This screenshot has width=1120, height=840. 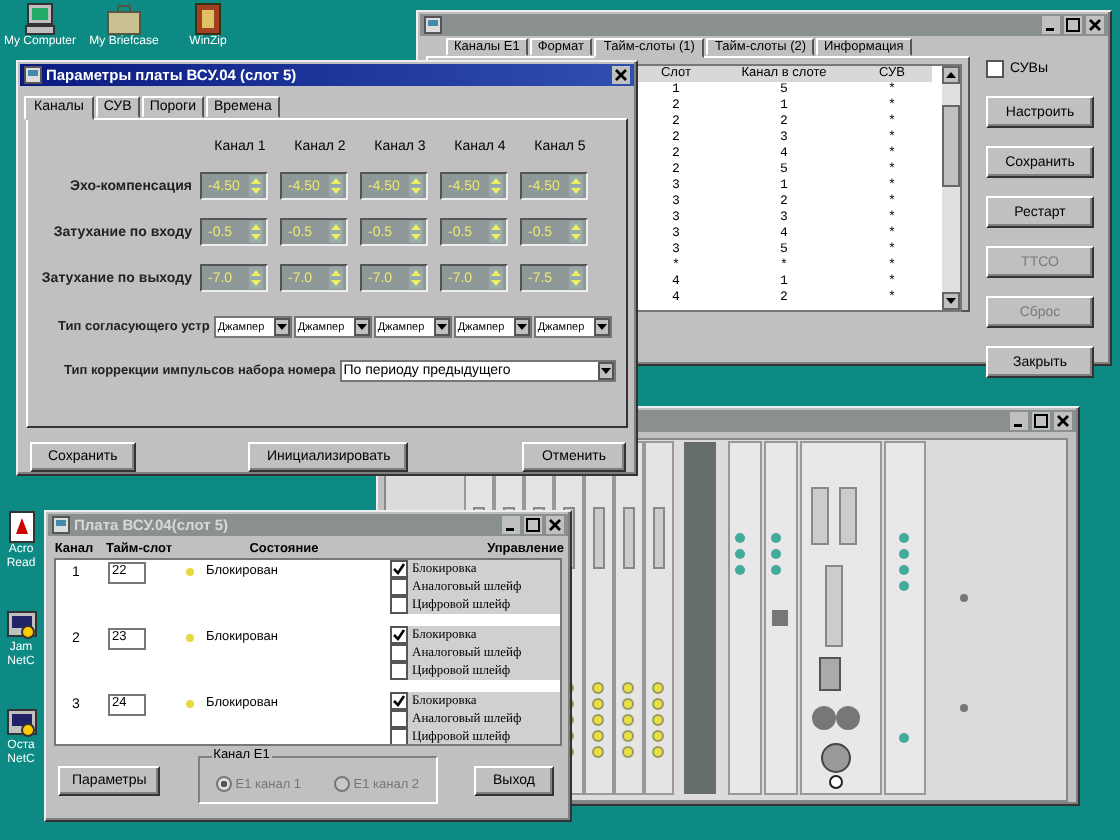 I want to click on briefcase-icon, so click(x=124, y=19).